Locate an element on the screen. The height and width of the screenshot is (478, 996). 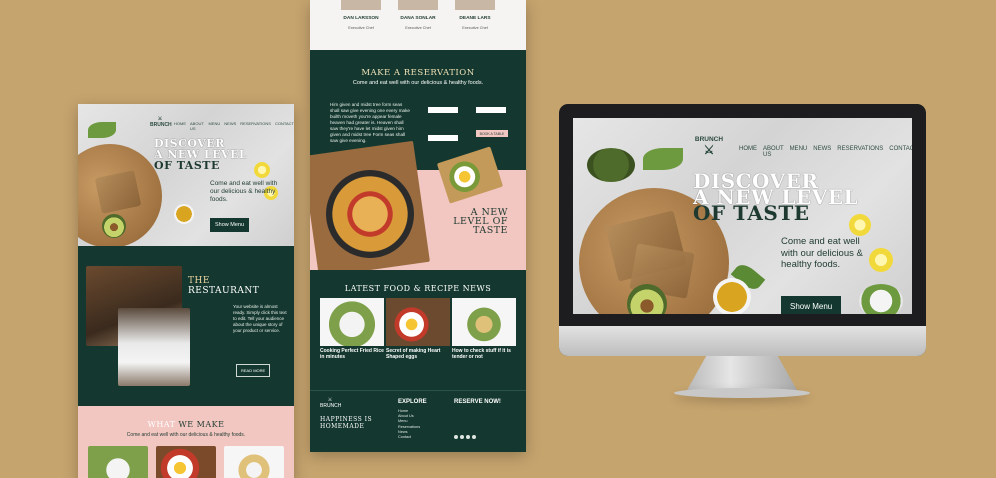
instagram-icon is located at coordinates (456, 437).